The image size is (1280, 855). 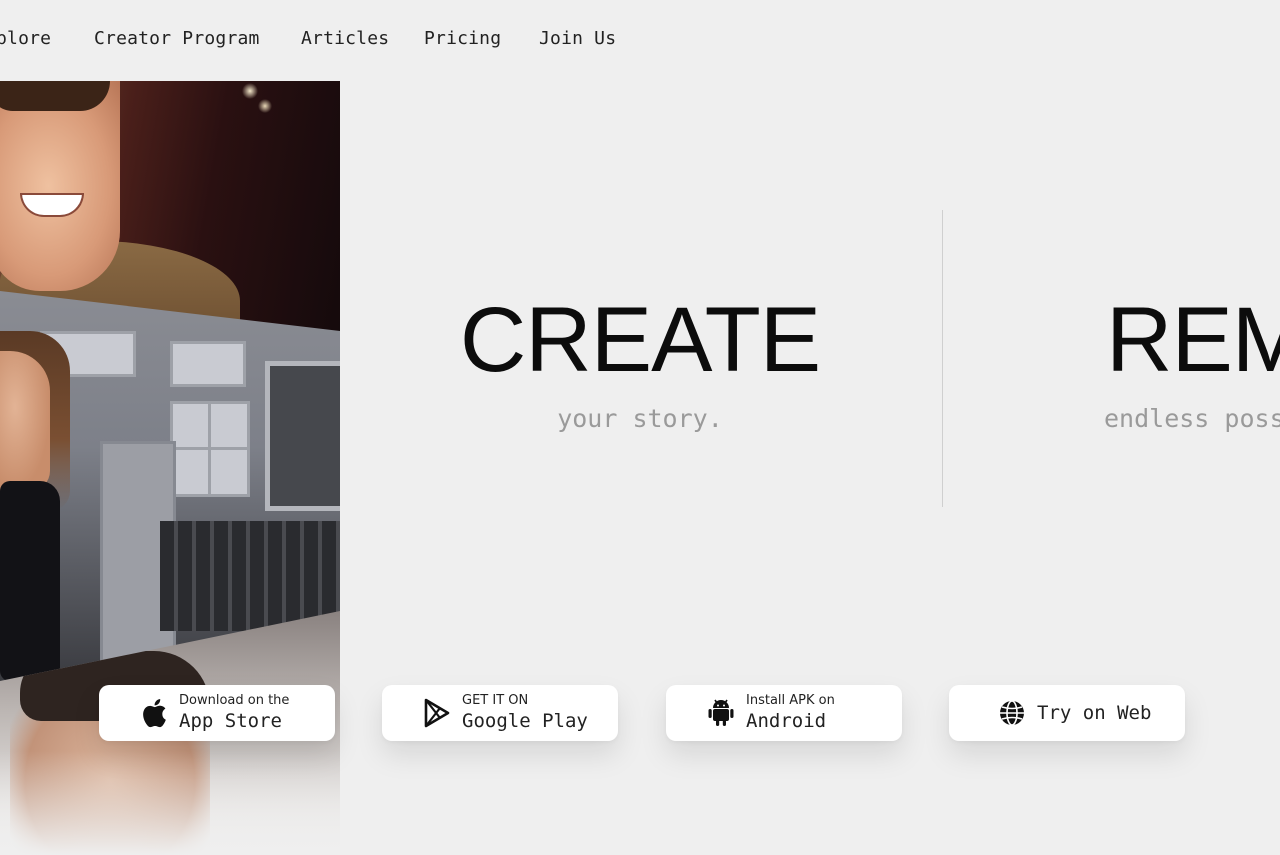 I want to click on nav-item-pricing: Pricing, so click(x=462, y=38).